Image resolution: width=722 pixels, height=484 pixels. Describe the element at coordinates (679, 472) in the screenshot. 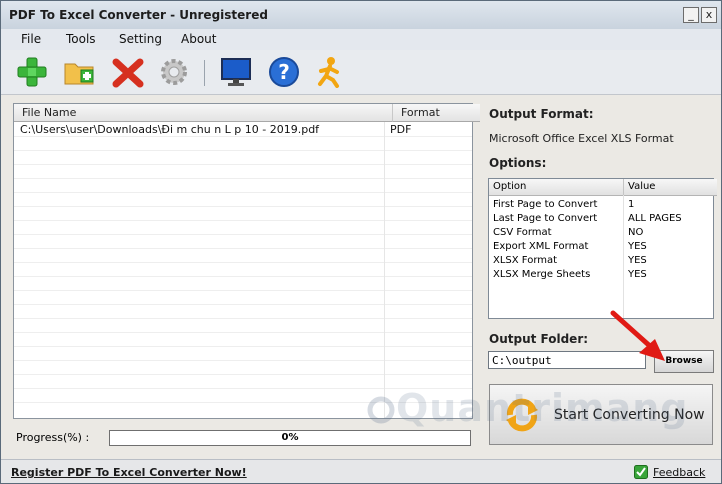

I see `feedback-link: Feedback` at that location.